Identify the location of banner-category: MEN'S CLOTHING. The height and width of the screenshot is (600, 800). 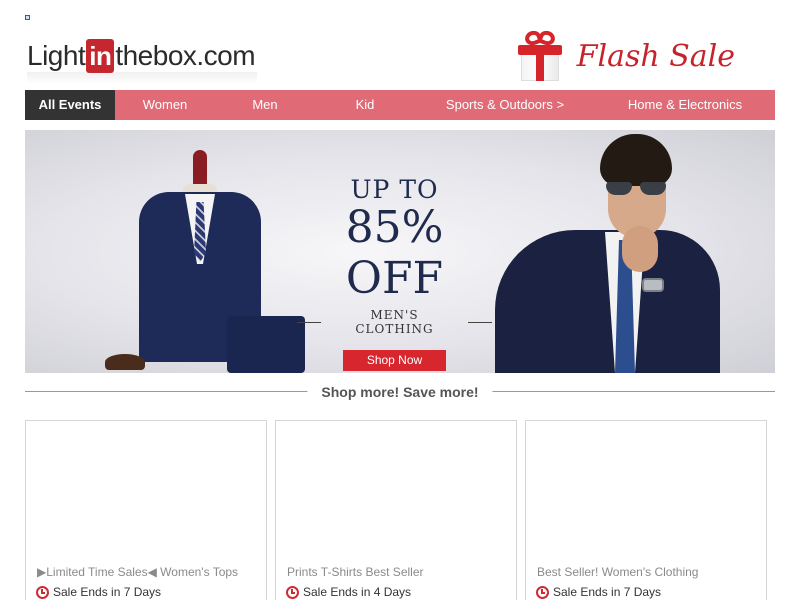
(394, 322).